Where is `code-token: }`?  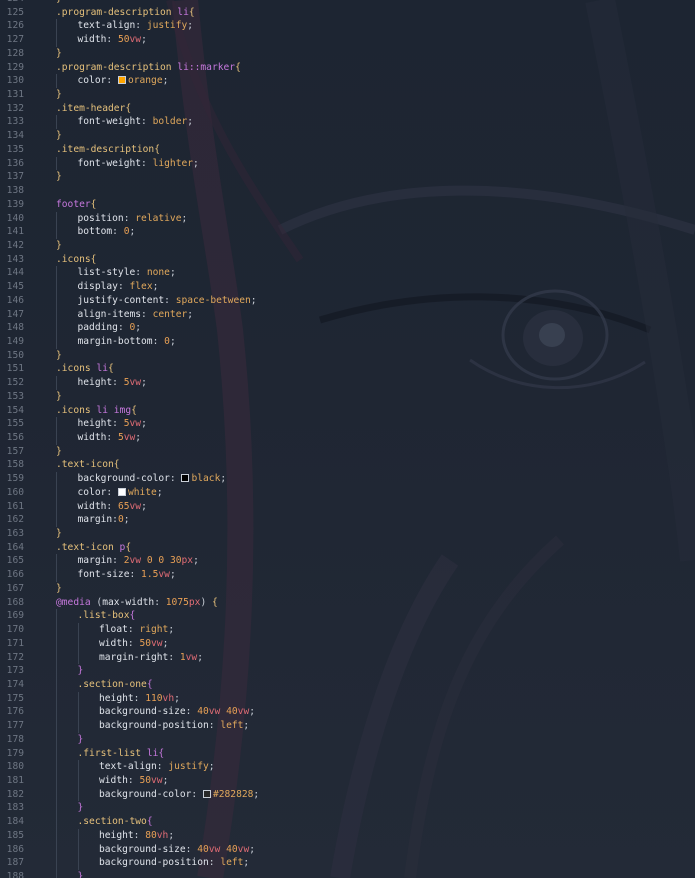 code-token: } is located at coordinates (59, 95).